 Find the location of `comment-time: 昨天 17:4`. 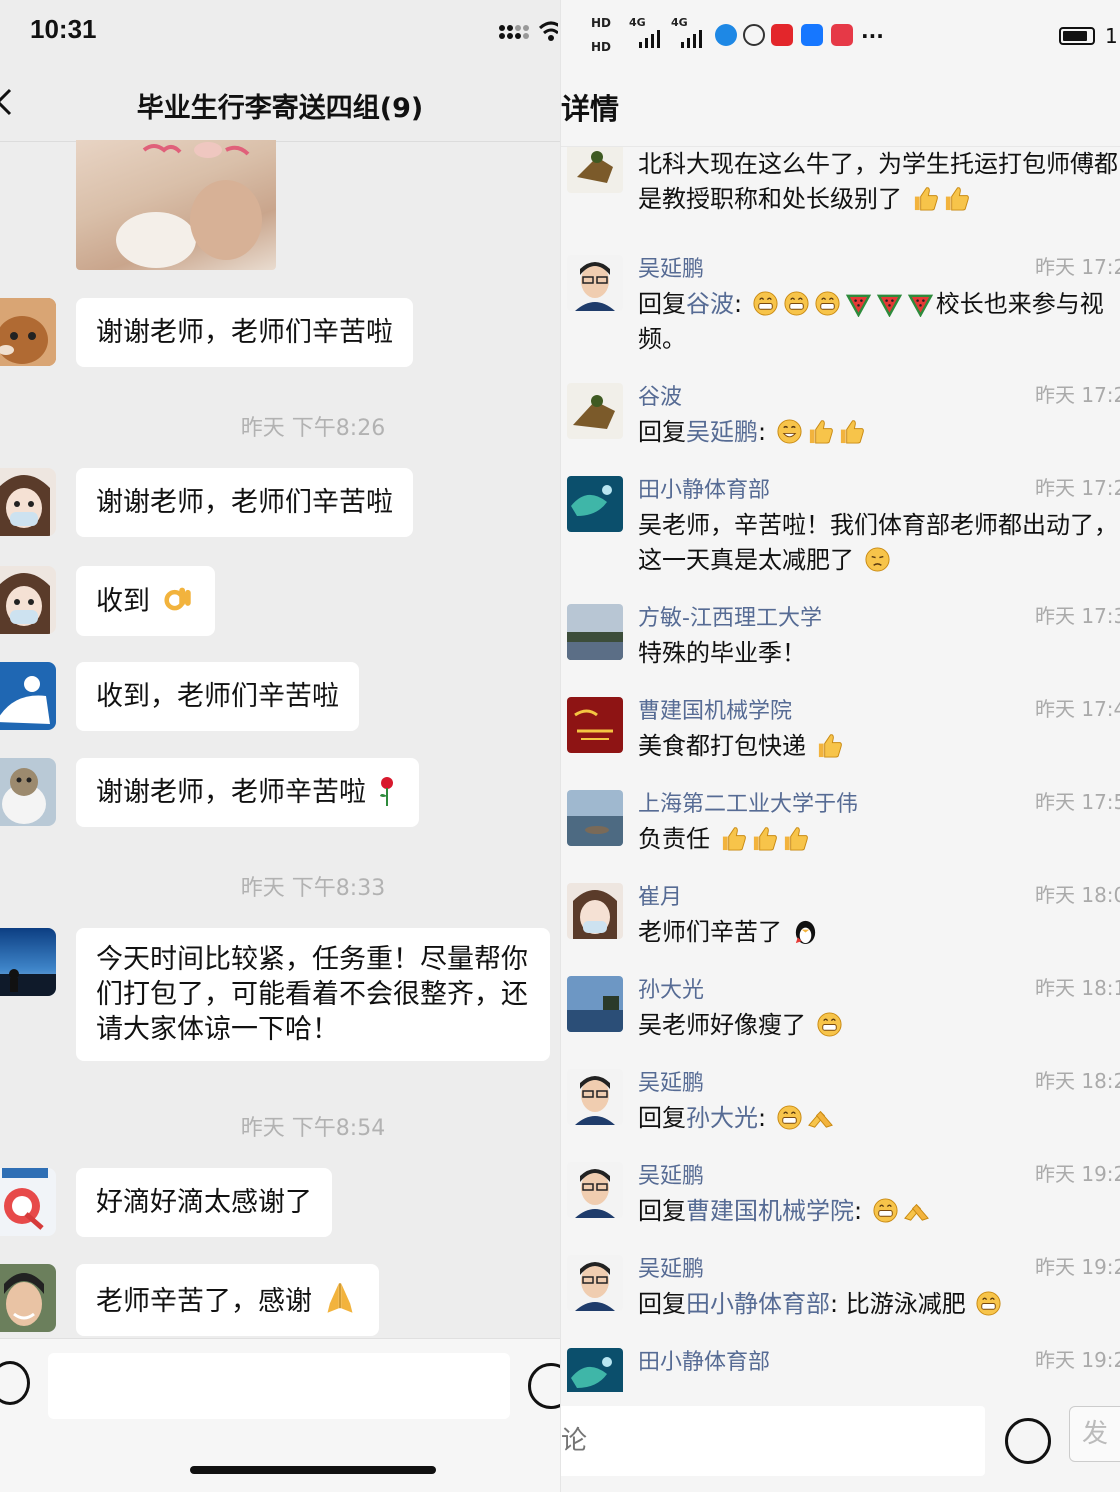

comment-time: 昨天 17:4 is located at coordinates (1077, 709).